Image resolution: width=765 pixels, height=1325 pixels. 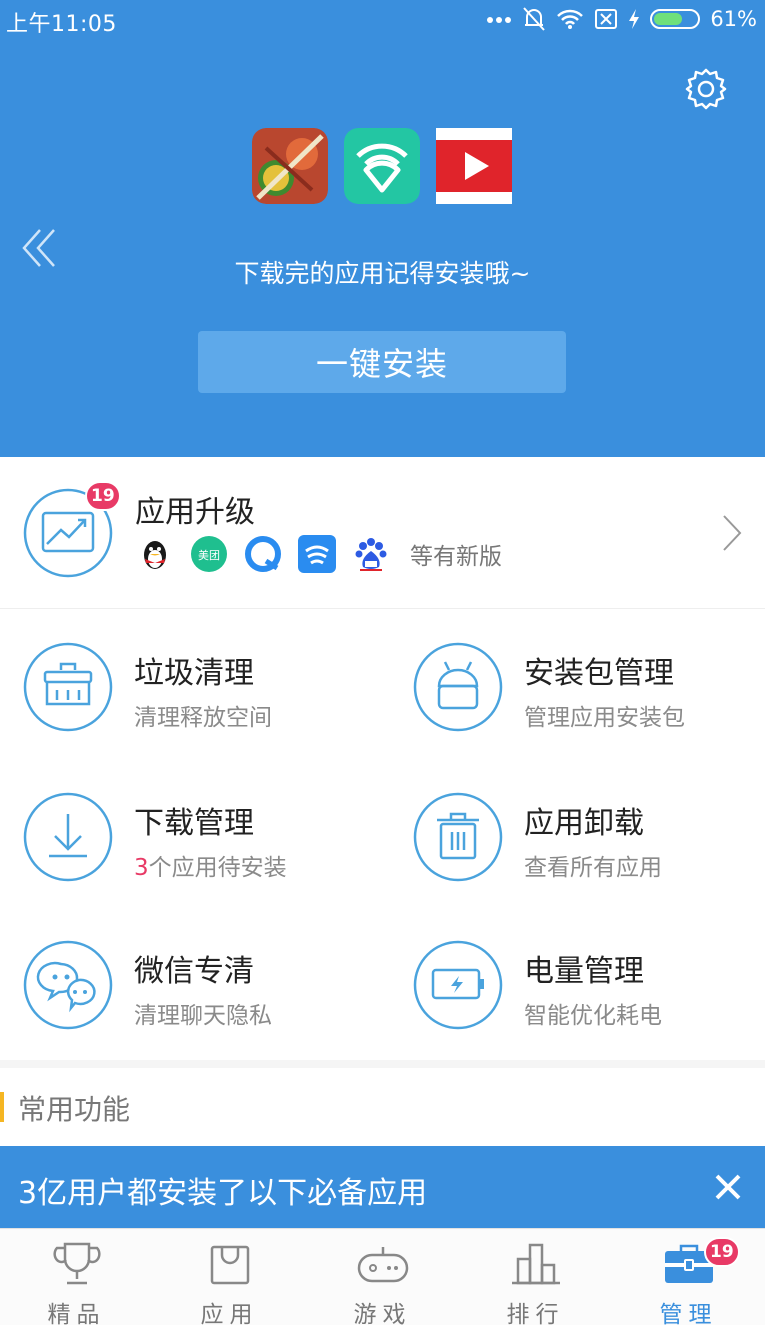 I want to click on close-icon, so click(x=728, y=1187).